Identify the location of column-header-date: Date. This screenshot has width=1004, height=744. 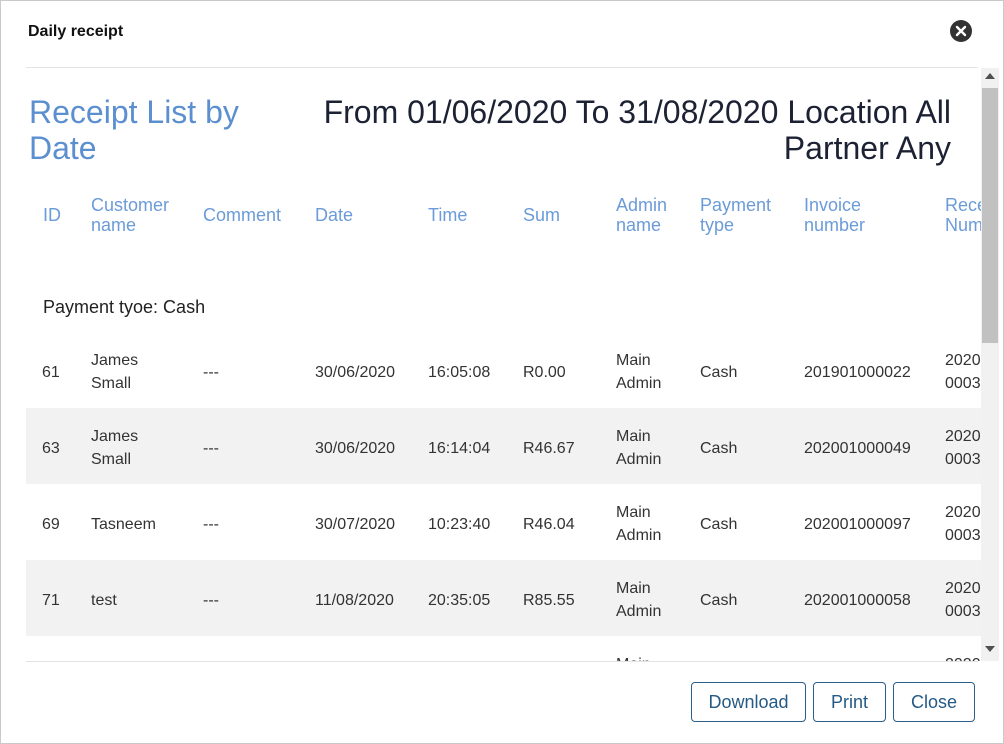
(334, 215).